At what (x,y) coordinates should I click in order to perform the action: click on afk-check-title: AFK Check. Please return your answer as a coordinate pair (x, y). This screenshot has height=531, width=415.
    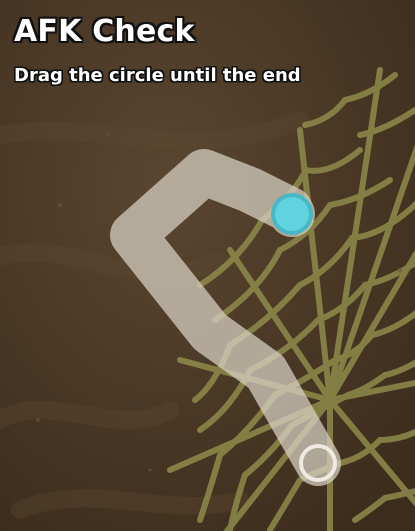
    Looking at the image, I should click on (104, 31).